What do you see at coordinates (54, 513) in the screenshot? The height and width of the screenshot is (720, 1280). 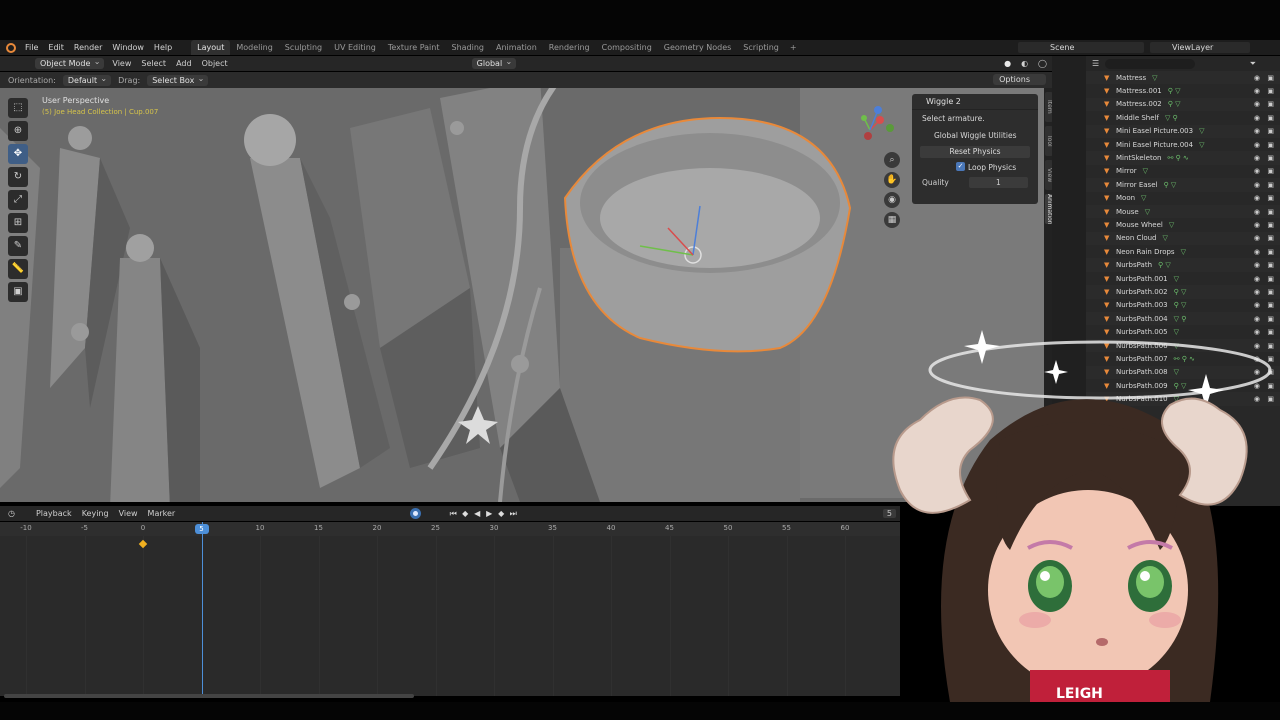 I see `menu-playback: Playback` at bounding box center [54, 513].